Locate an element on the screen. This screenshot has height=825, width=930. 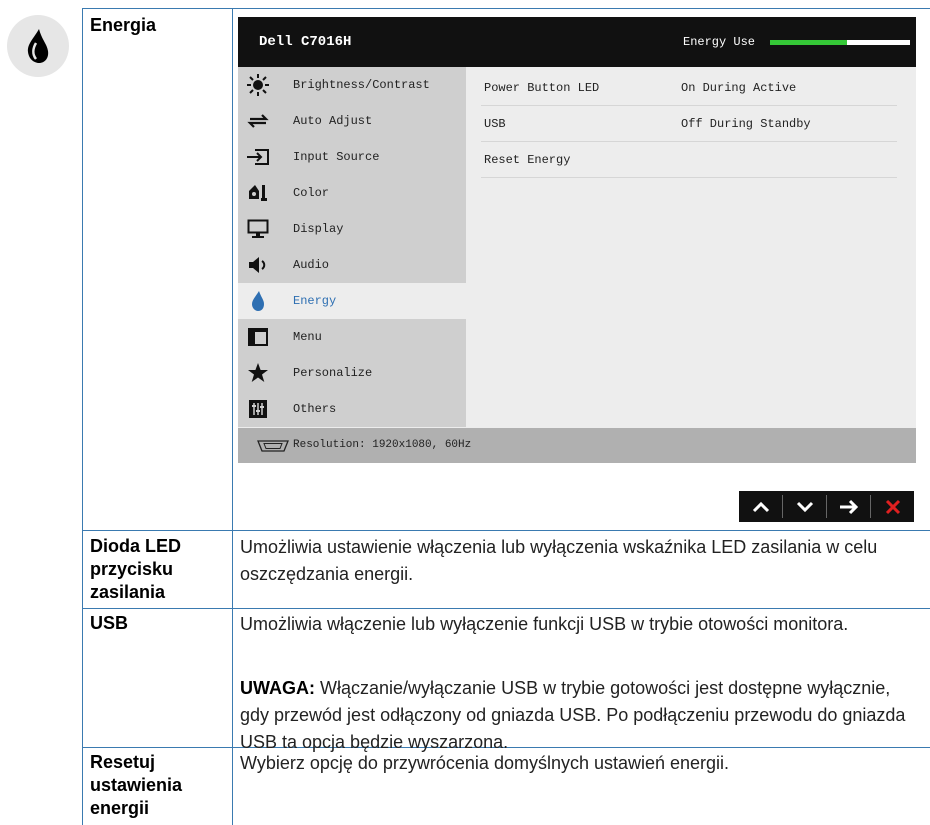
energy-use-bar is located at coordinates (840, 42).